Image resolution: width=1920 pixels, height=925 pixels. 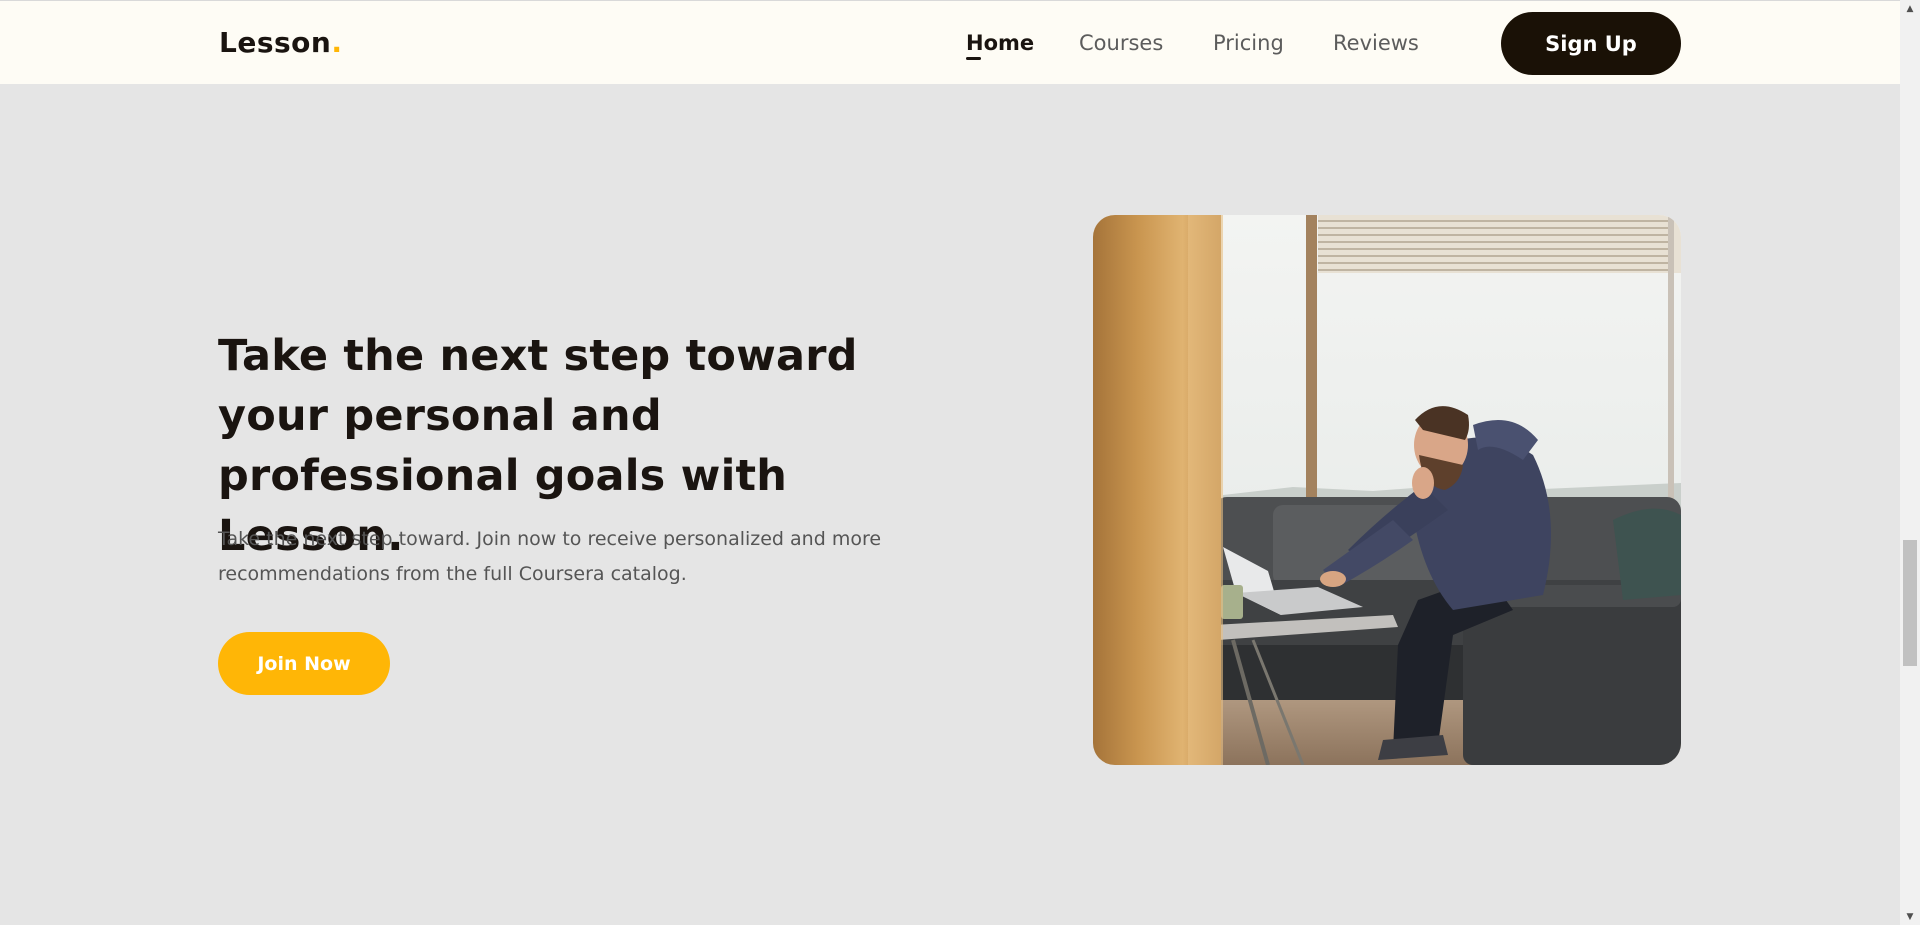 I want to click on scroll-up-arrow-icon: ▲, so click(x=1910, y=8).